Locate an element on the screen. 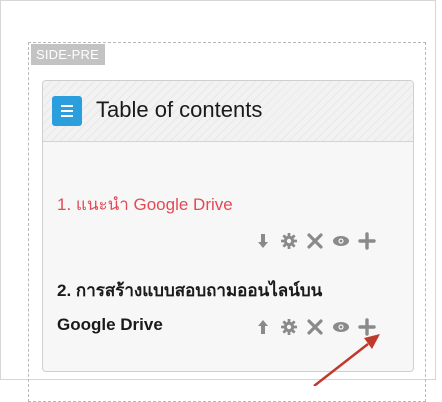 Image resolution: width=442 pixels, height=402 pixels. region-tag: SIDE-PRE is located at coordinates (68, 54).